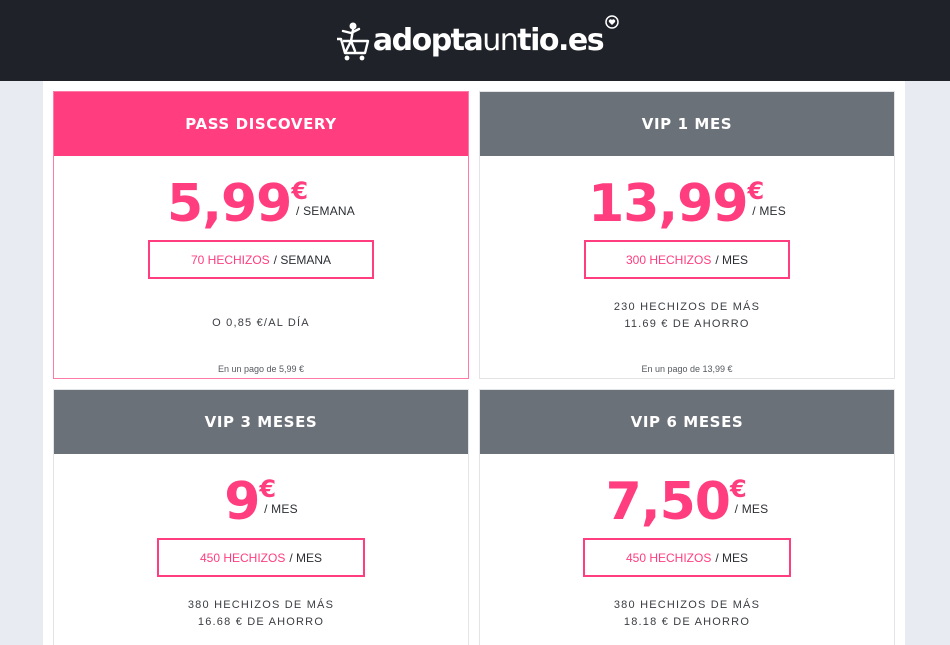 Image resolution: width=950 pixels, height=645 pixels. Describe the element at coordinates (687, 622) in the screenshot. I see `info-line-2: 18.18 € DE AHORRO` at that location.